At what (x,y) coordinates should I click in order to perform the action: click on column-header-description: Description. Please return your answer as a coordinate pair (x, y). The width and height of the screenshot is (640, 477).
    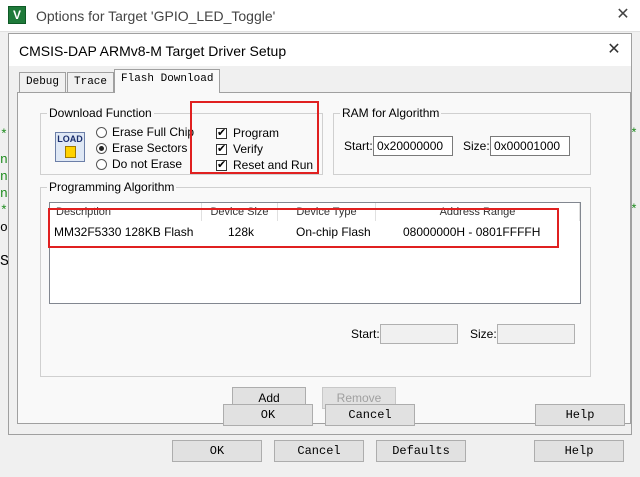
    Looking at the image, I should click on (126, 212).